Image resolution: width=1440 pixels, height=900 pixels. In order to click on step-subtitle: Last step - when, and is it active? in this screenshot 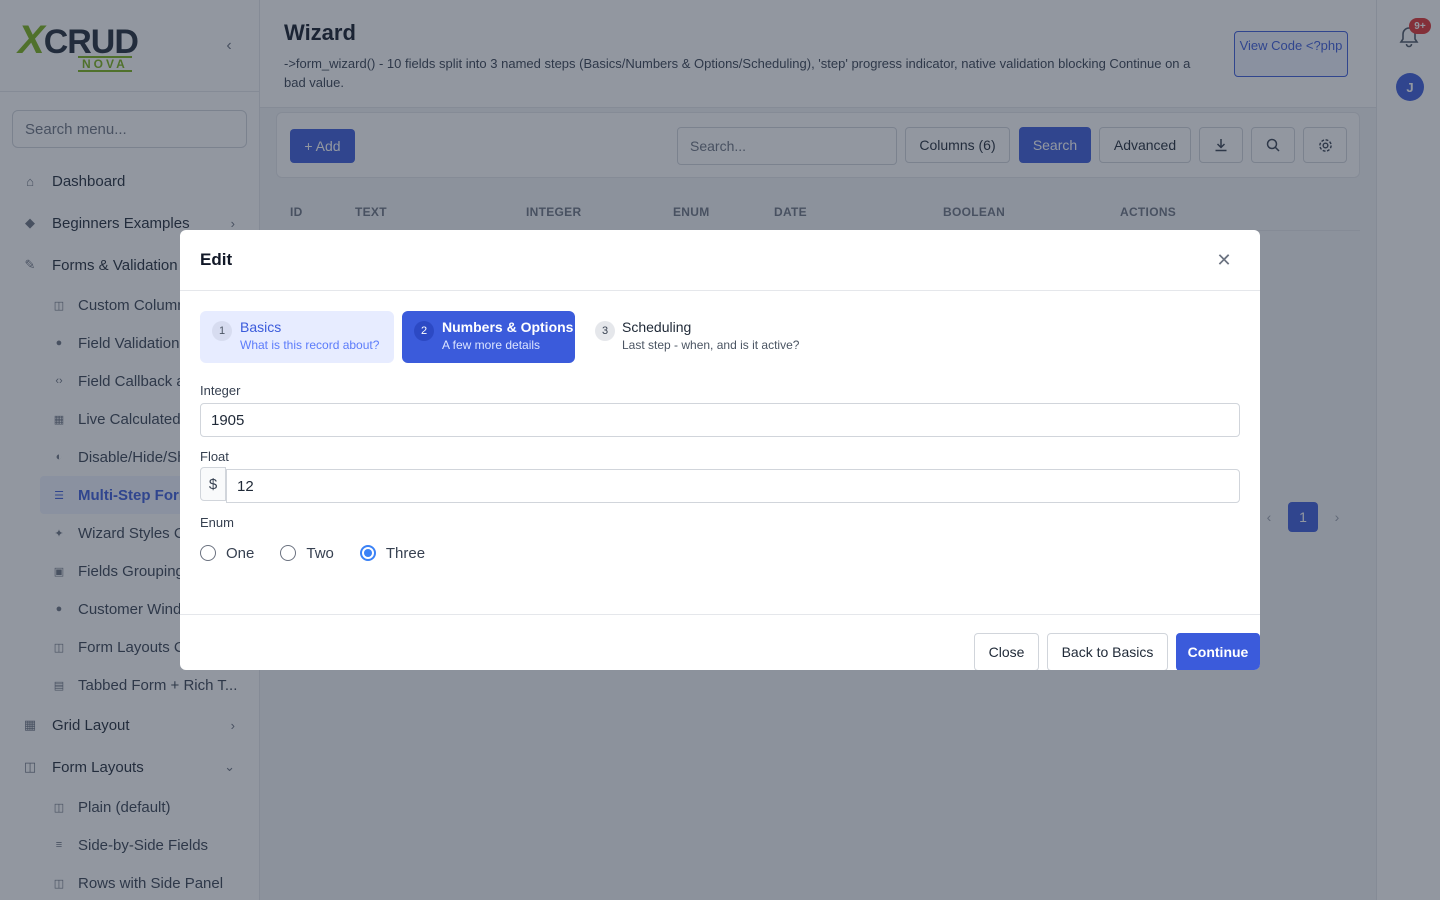, I will do `click(711, 345)`.